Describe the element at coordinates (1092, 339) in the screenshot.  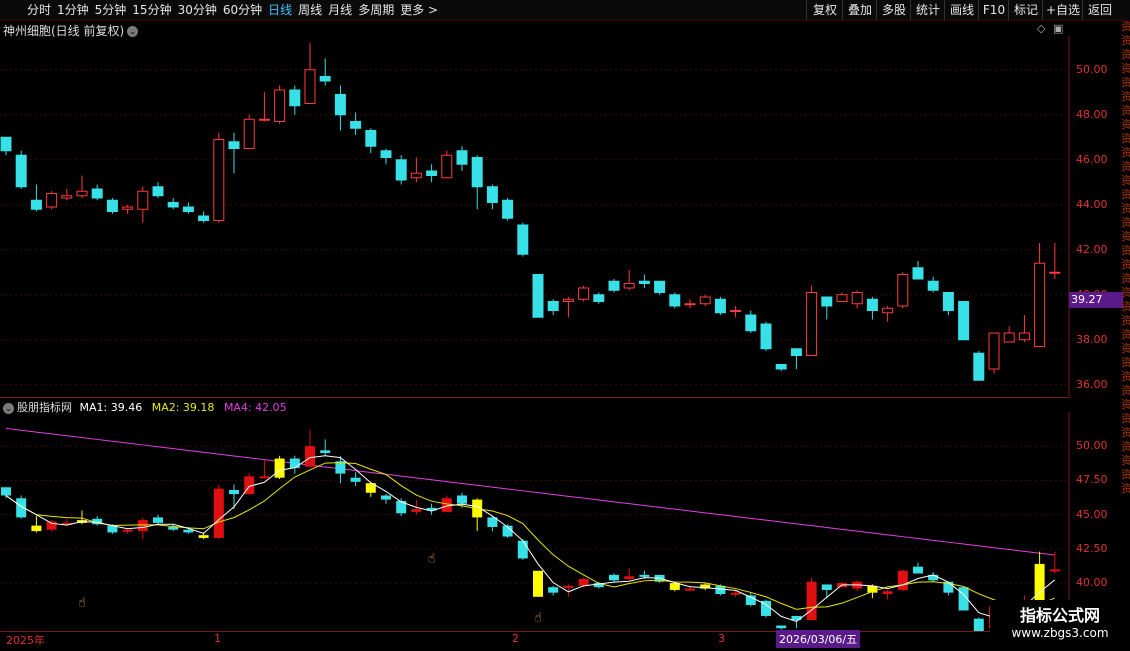
I see `price-tick-label: 38.00` at that location.